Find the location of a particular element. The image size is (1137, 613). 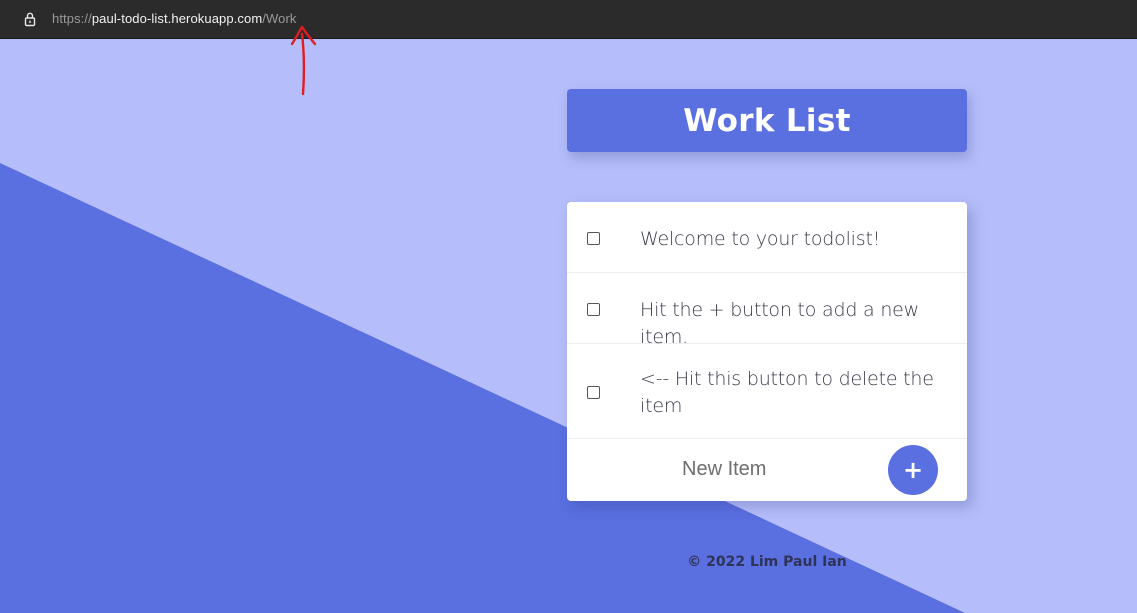

item-text: Hit the + button to add a new item. is located at coordinates (780, 323).